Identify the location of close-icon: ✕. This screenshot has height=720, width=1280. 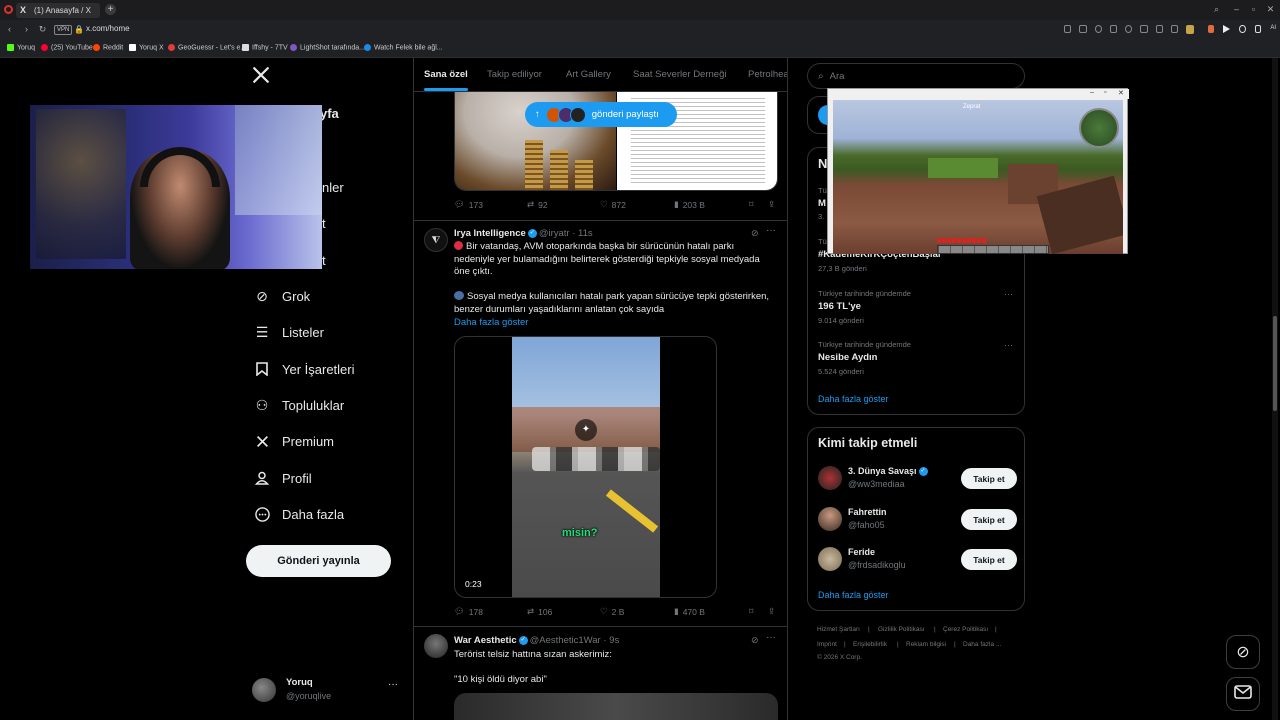
(1121, 93).